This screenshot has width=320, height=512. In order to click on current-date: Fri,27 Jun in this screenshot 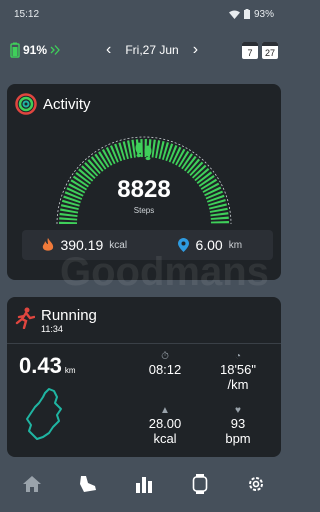, I will do `click(152, 50)`.